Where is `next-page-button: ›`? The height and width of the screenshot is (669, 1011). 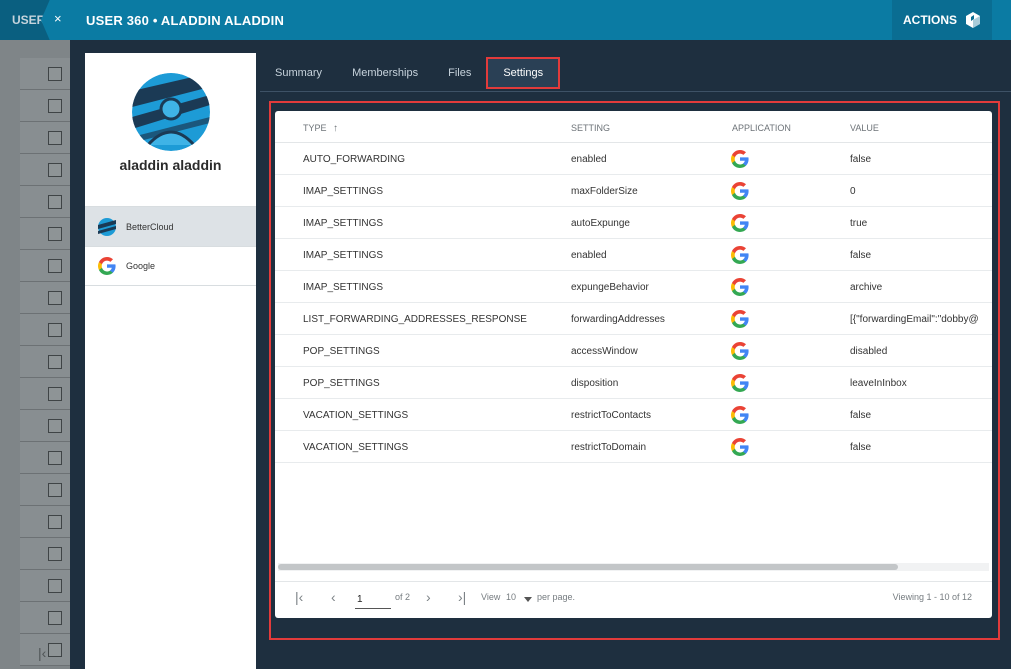 next-page-button: › is located at coordinates (428, 597).